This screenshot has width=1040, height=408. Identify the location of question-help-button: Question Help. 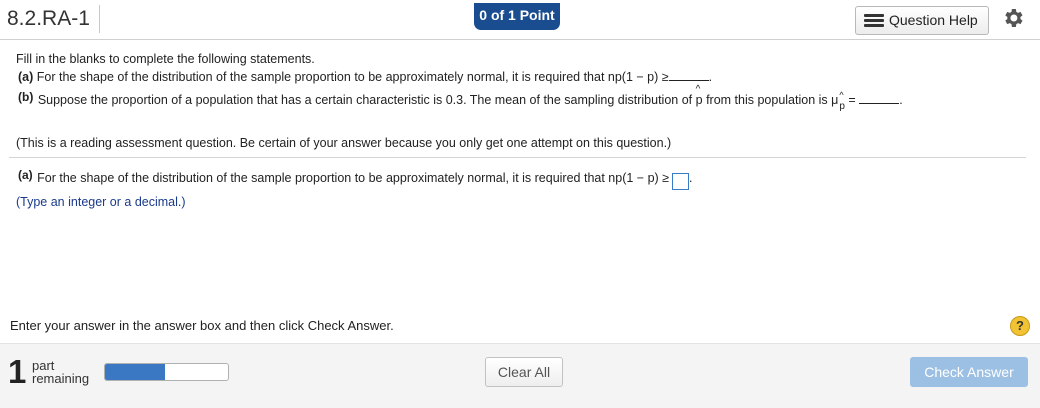
(922, 20).